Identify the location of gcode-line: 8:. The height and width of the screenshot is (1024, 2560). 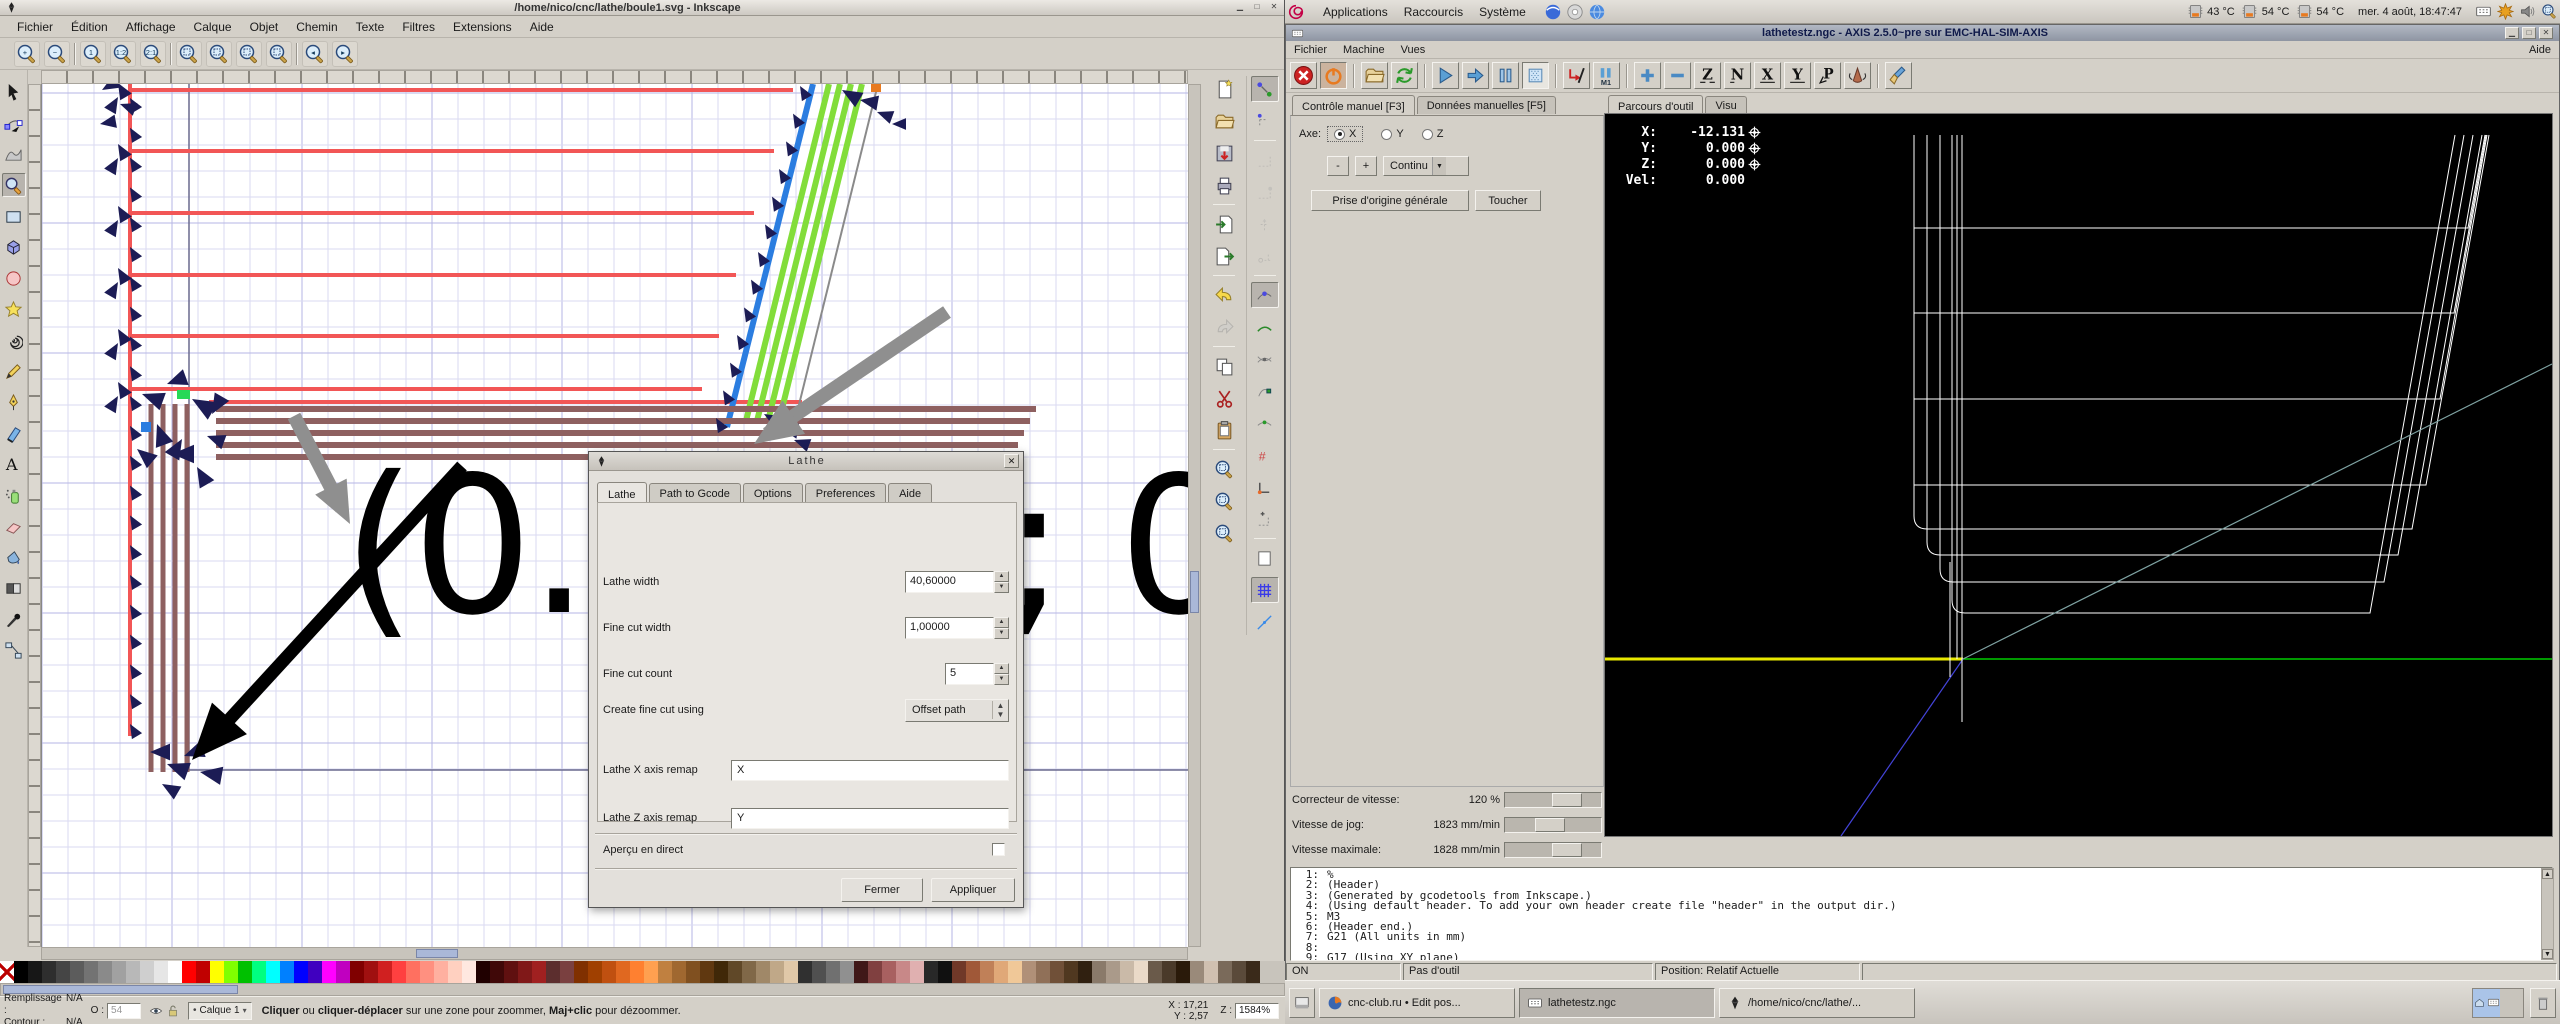
(1921, 947).